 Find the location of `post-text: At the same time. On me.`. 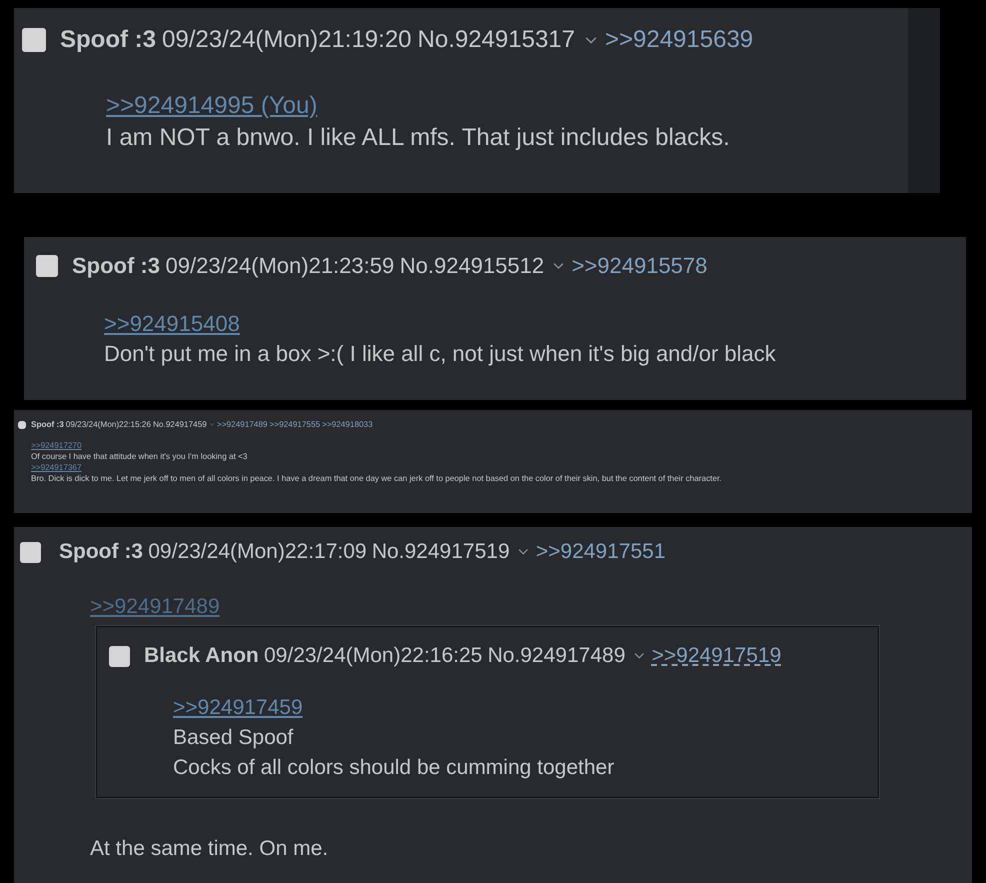

post-text: At the same time. On me. is located at coordinates (210, 849).